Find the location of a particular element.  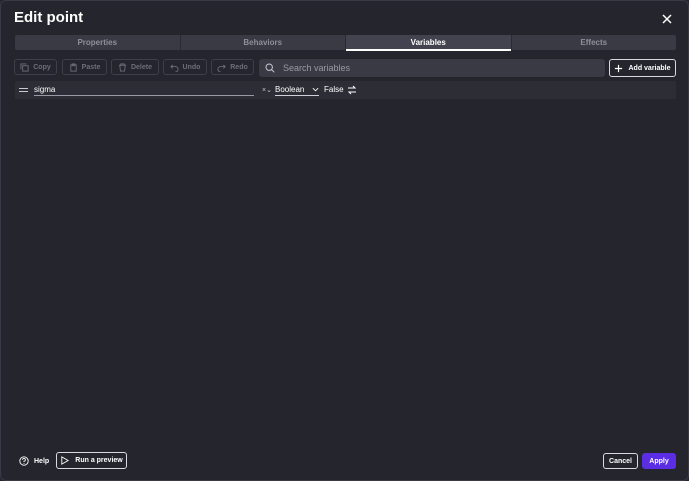

search-field is located at coordinates (432, 68).